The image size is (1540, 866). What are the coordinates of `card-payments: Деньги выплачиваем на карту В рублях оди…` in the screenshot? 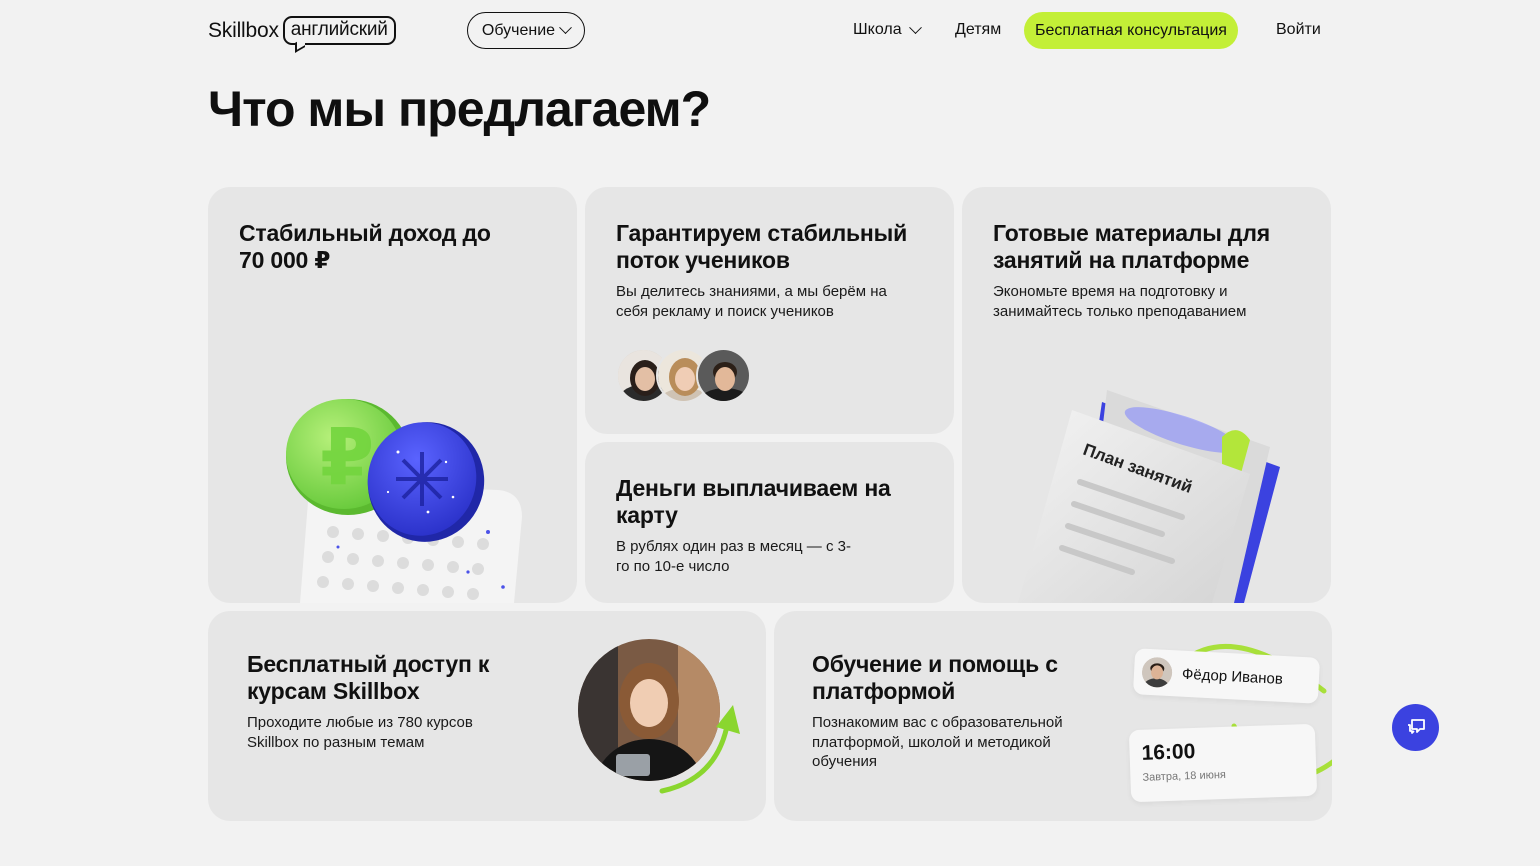 It's located at (769, 522).